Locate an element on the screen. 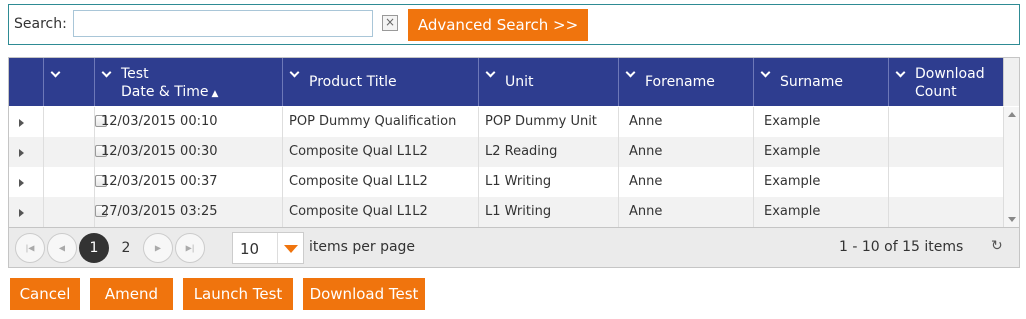 This screenshot has width=1026, height=319. column-header-forename: Forename is located at coordinates (685, 82).